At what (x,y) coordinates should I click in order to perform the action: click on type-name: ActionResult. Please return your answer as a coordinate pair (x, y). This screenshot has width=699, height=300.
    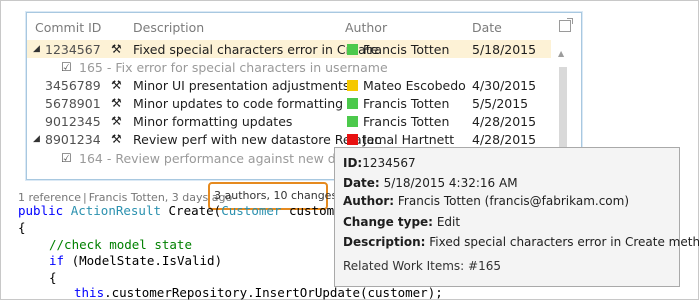
    Looking at the image, I should click on (115, 210).